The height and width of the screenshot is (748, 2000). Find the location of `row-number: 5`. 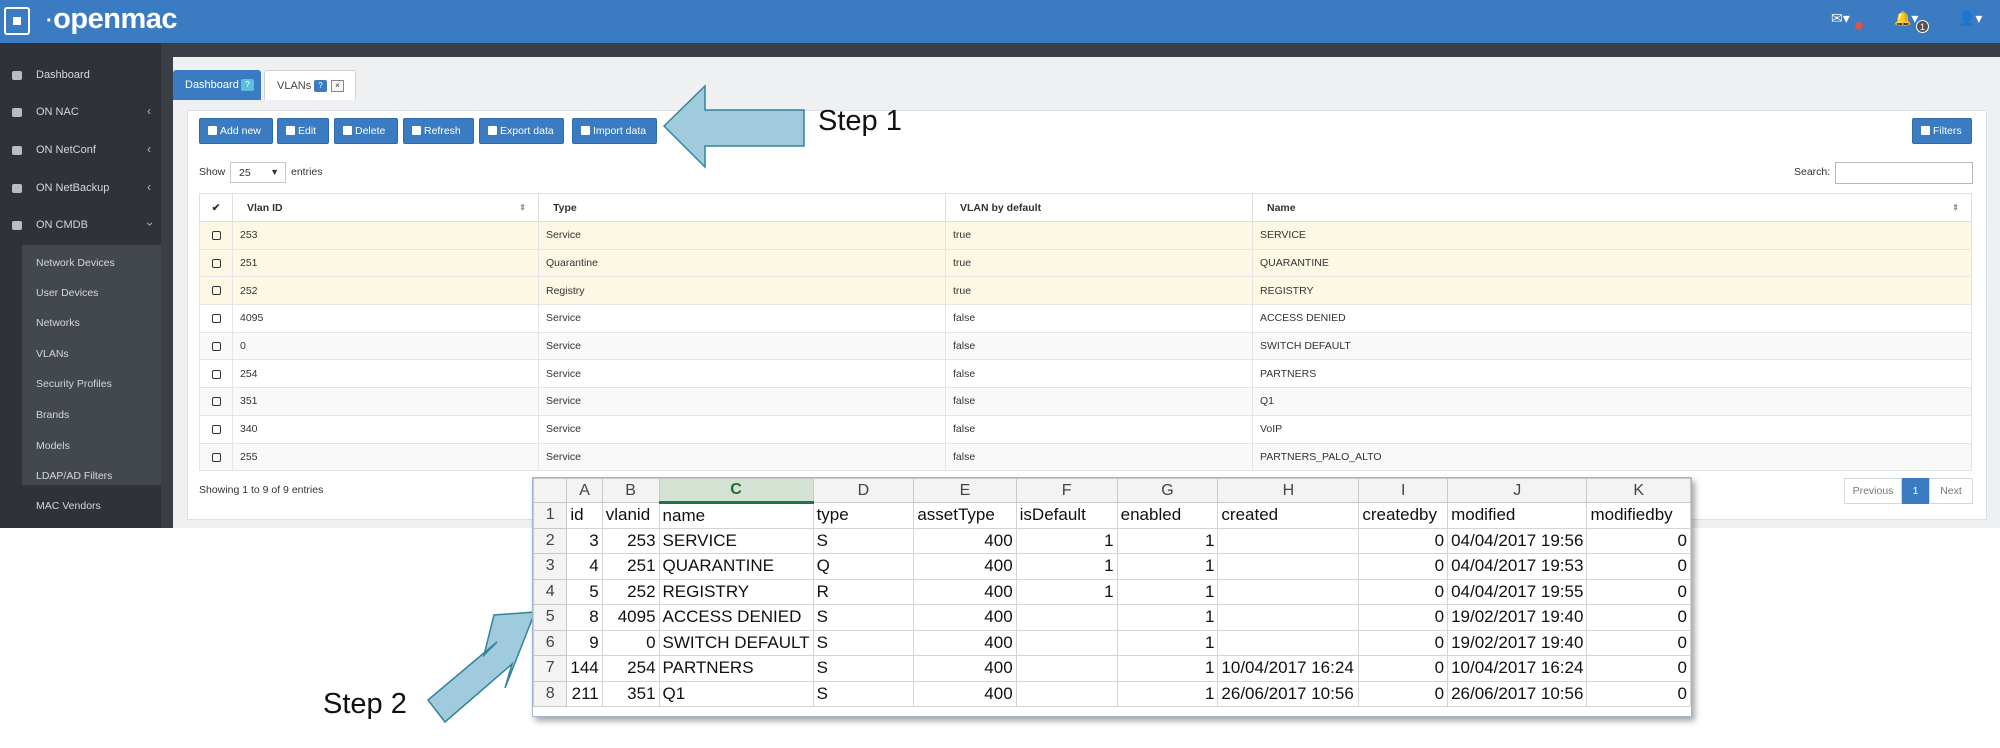

row-number: 5 is located at coordinates (550, 617).